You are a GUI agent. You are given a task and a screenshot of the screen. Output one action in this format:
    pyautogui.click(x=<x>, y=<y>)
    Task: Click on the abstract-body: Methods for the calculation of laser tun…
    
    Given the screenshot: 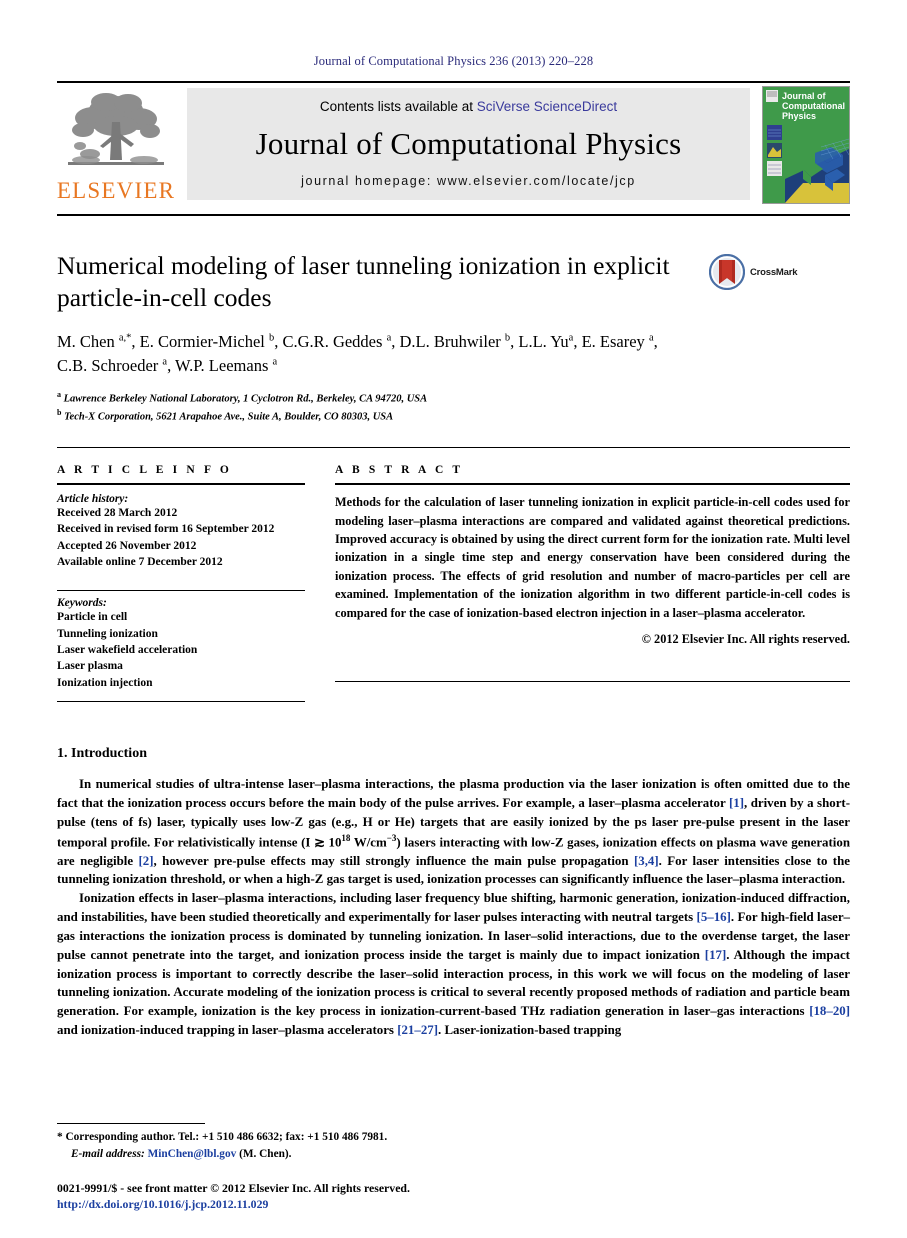 What is the action you would take?
    pyautogui.click(x=592, y=557)
    